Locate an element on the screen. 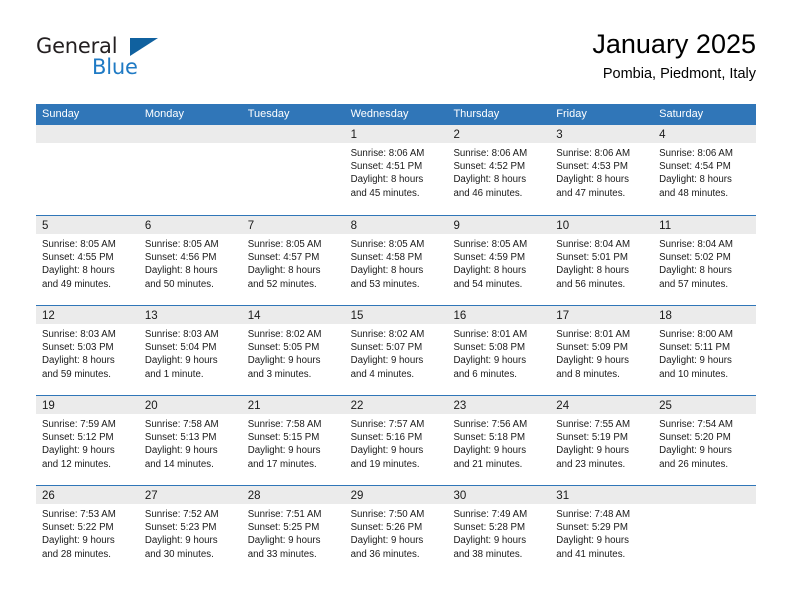  date-number: 2 is located at coordinates (456, 135).